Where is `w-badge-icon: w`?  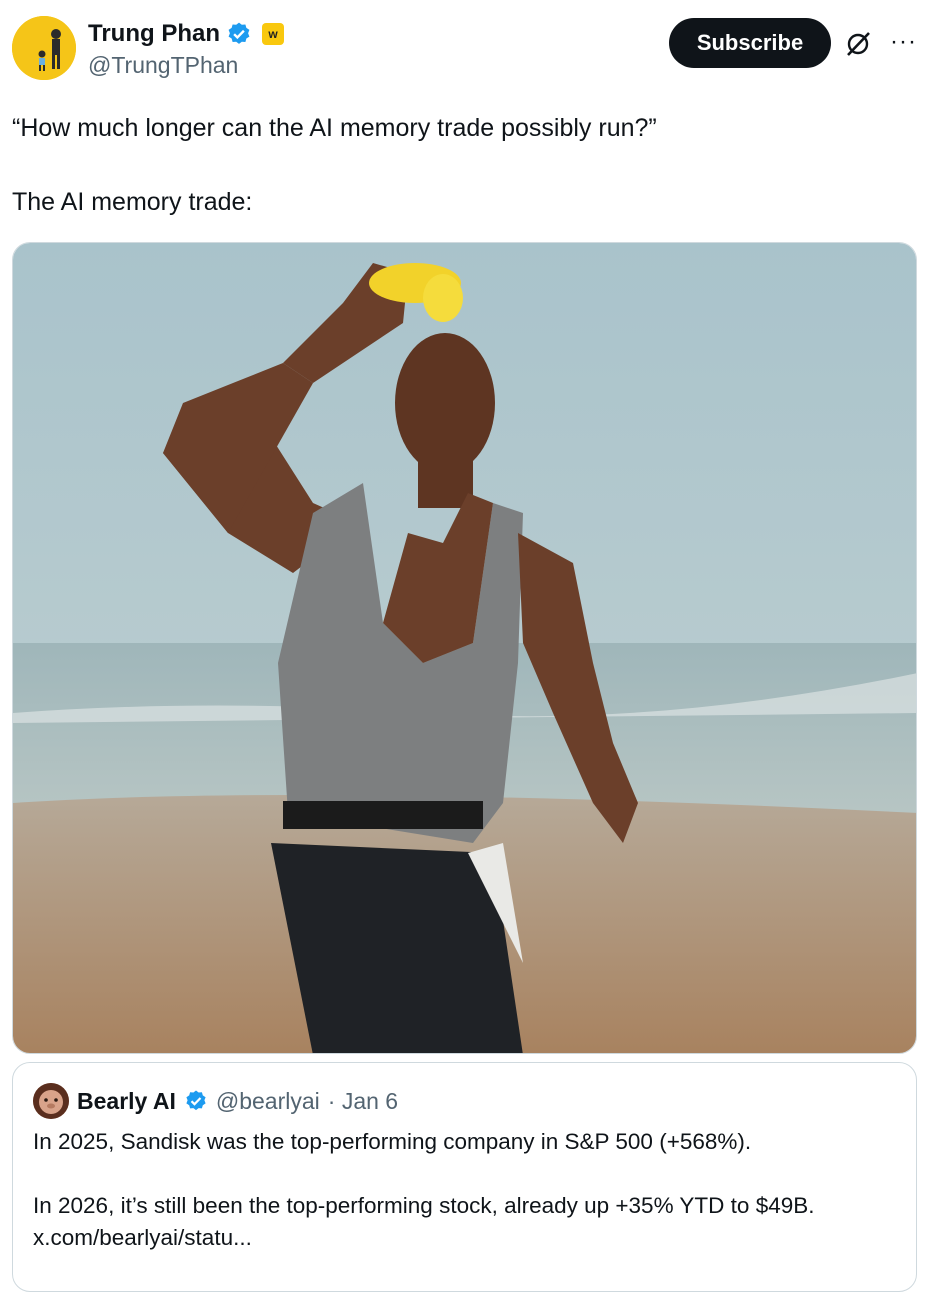
w-badge-icon: w is located at coordinates (273, 34).